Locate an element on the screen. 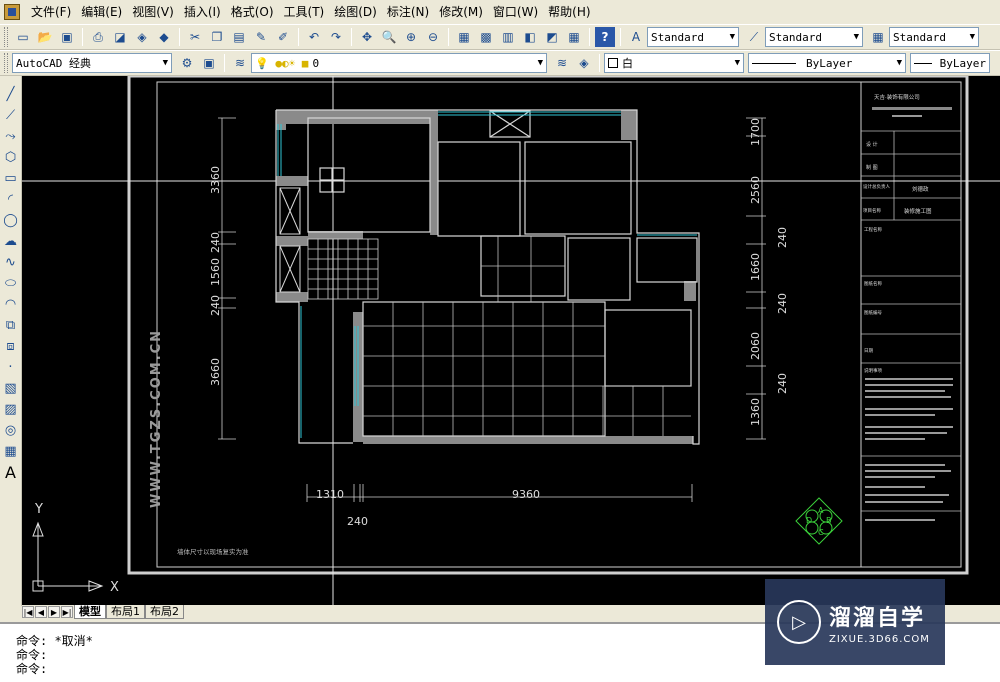  dim-bottom-0: 1310 is located at coordinates (330, 494).